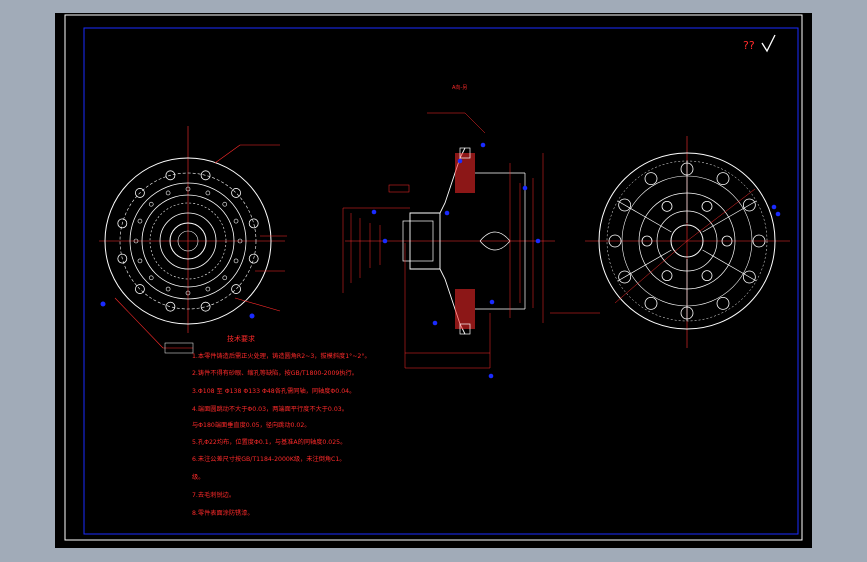  What do you see at coordinates (768, 43) in the screenshot?
I see `roughness-check-icon` at bounding box center [768, 43].